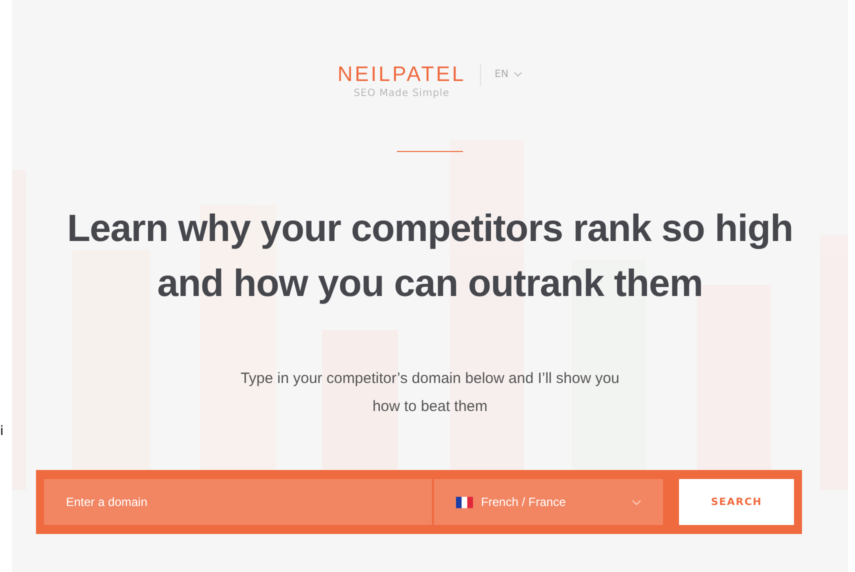 The width and height of the screenshot is (855, 572). I want to click on language-label: EN, so click(501, 74).